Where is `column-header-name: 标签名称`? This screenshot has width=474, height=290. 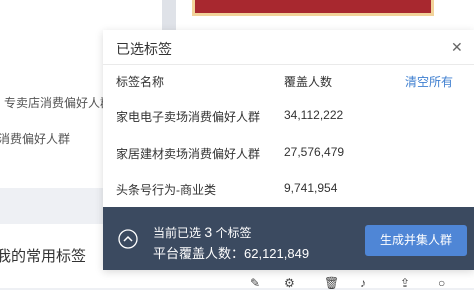
column-header-name: 标签名称 is located at coordinates (140, 82).